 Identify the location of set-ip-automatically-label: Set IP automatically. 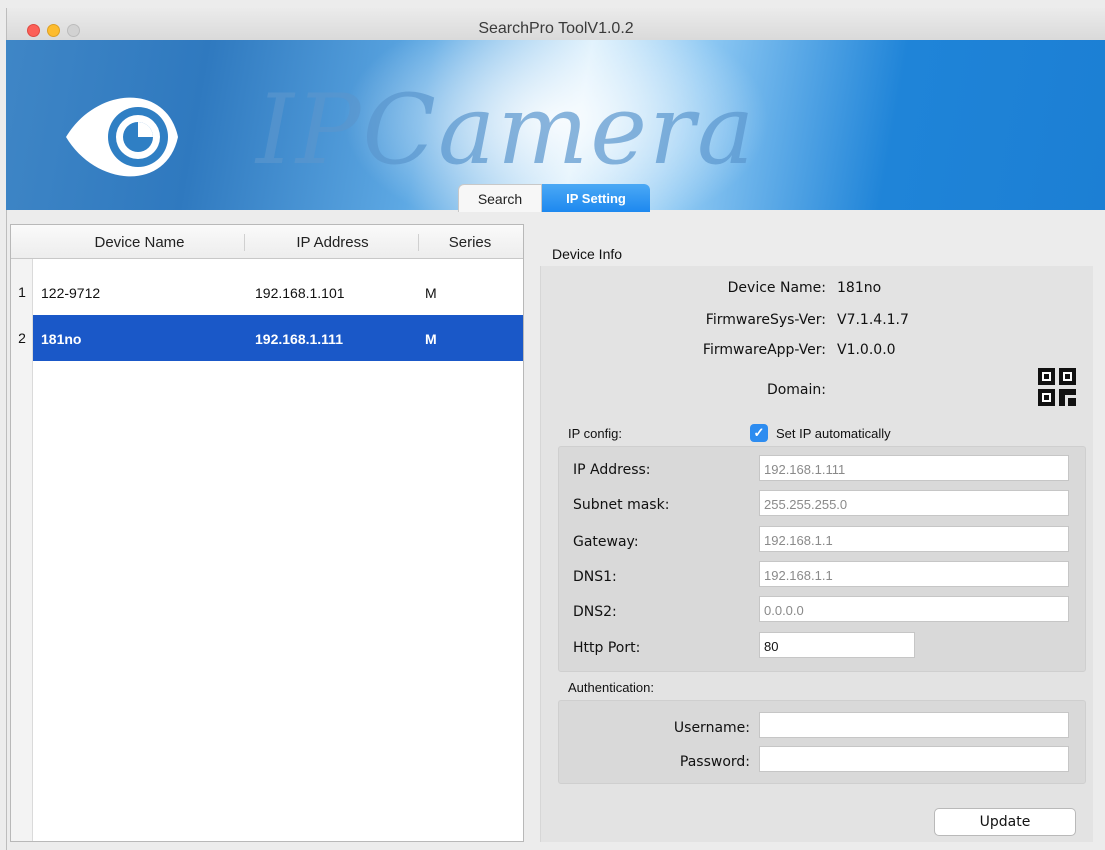
(833, 433).